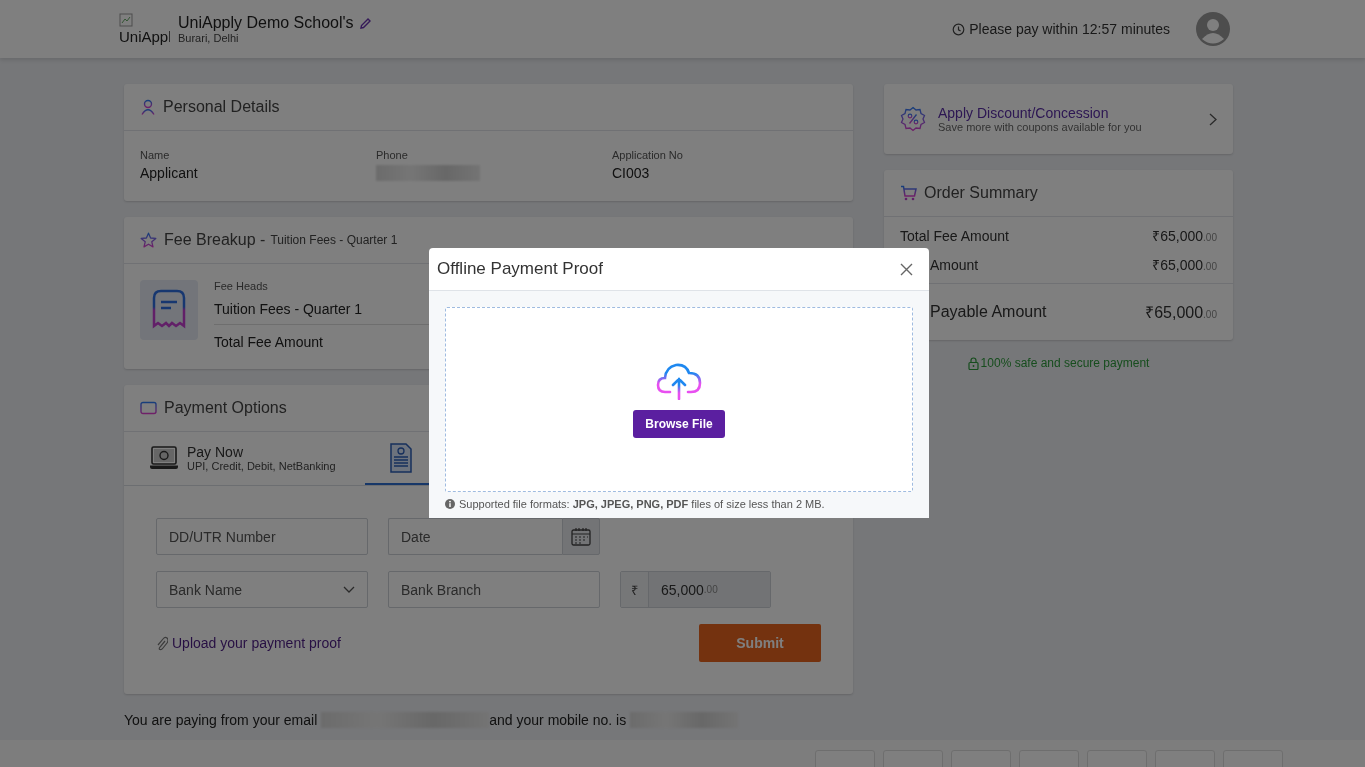 This screenshot has width=1365, height=767. What do you see at coordinates (221, 720) in the screenshot?
I see `payer-note-text: You are paying from your email` at bounding box center [221, 720].